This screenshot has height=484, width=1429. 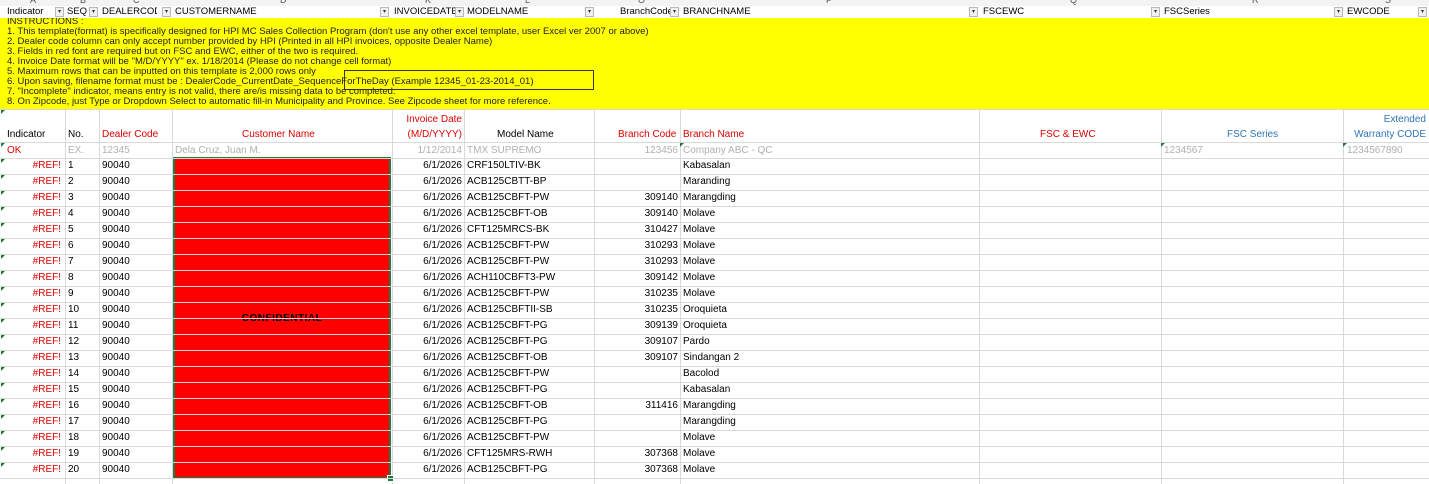 I want to click on cell-branch-code: 310235, so click(x=637, y=294).